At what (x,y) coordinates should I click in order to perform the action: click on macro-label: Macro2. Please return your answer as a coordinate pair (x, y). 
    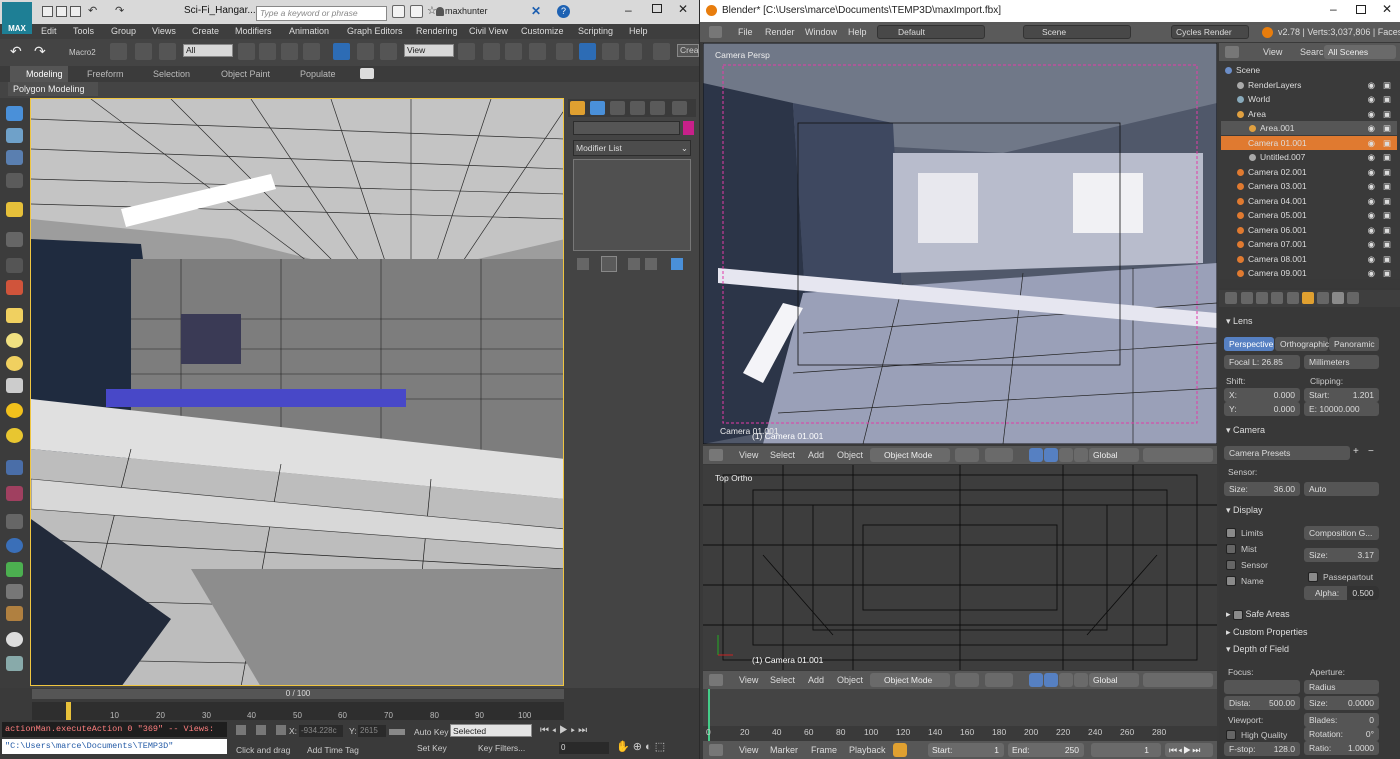
    Looking at the image, I should click on (82, 52).